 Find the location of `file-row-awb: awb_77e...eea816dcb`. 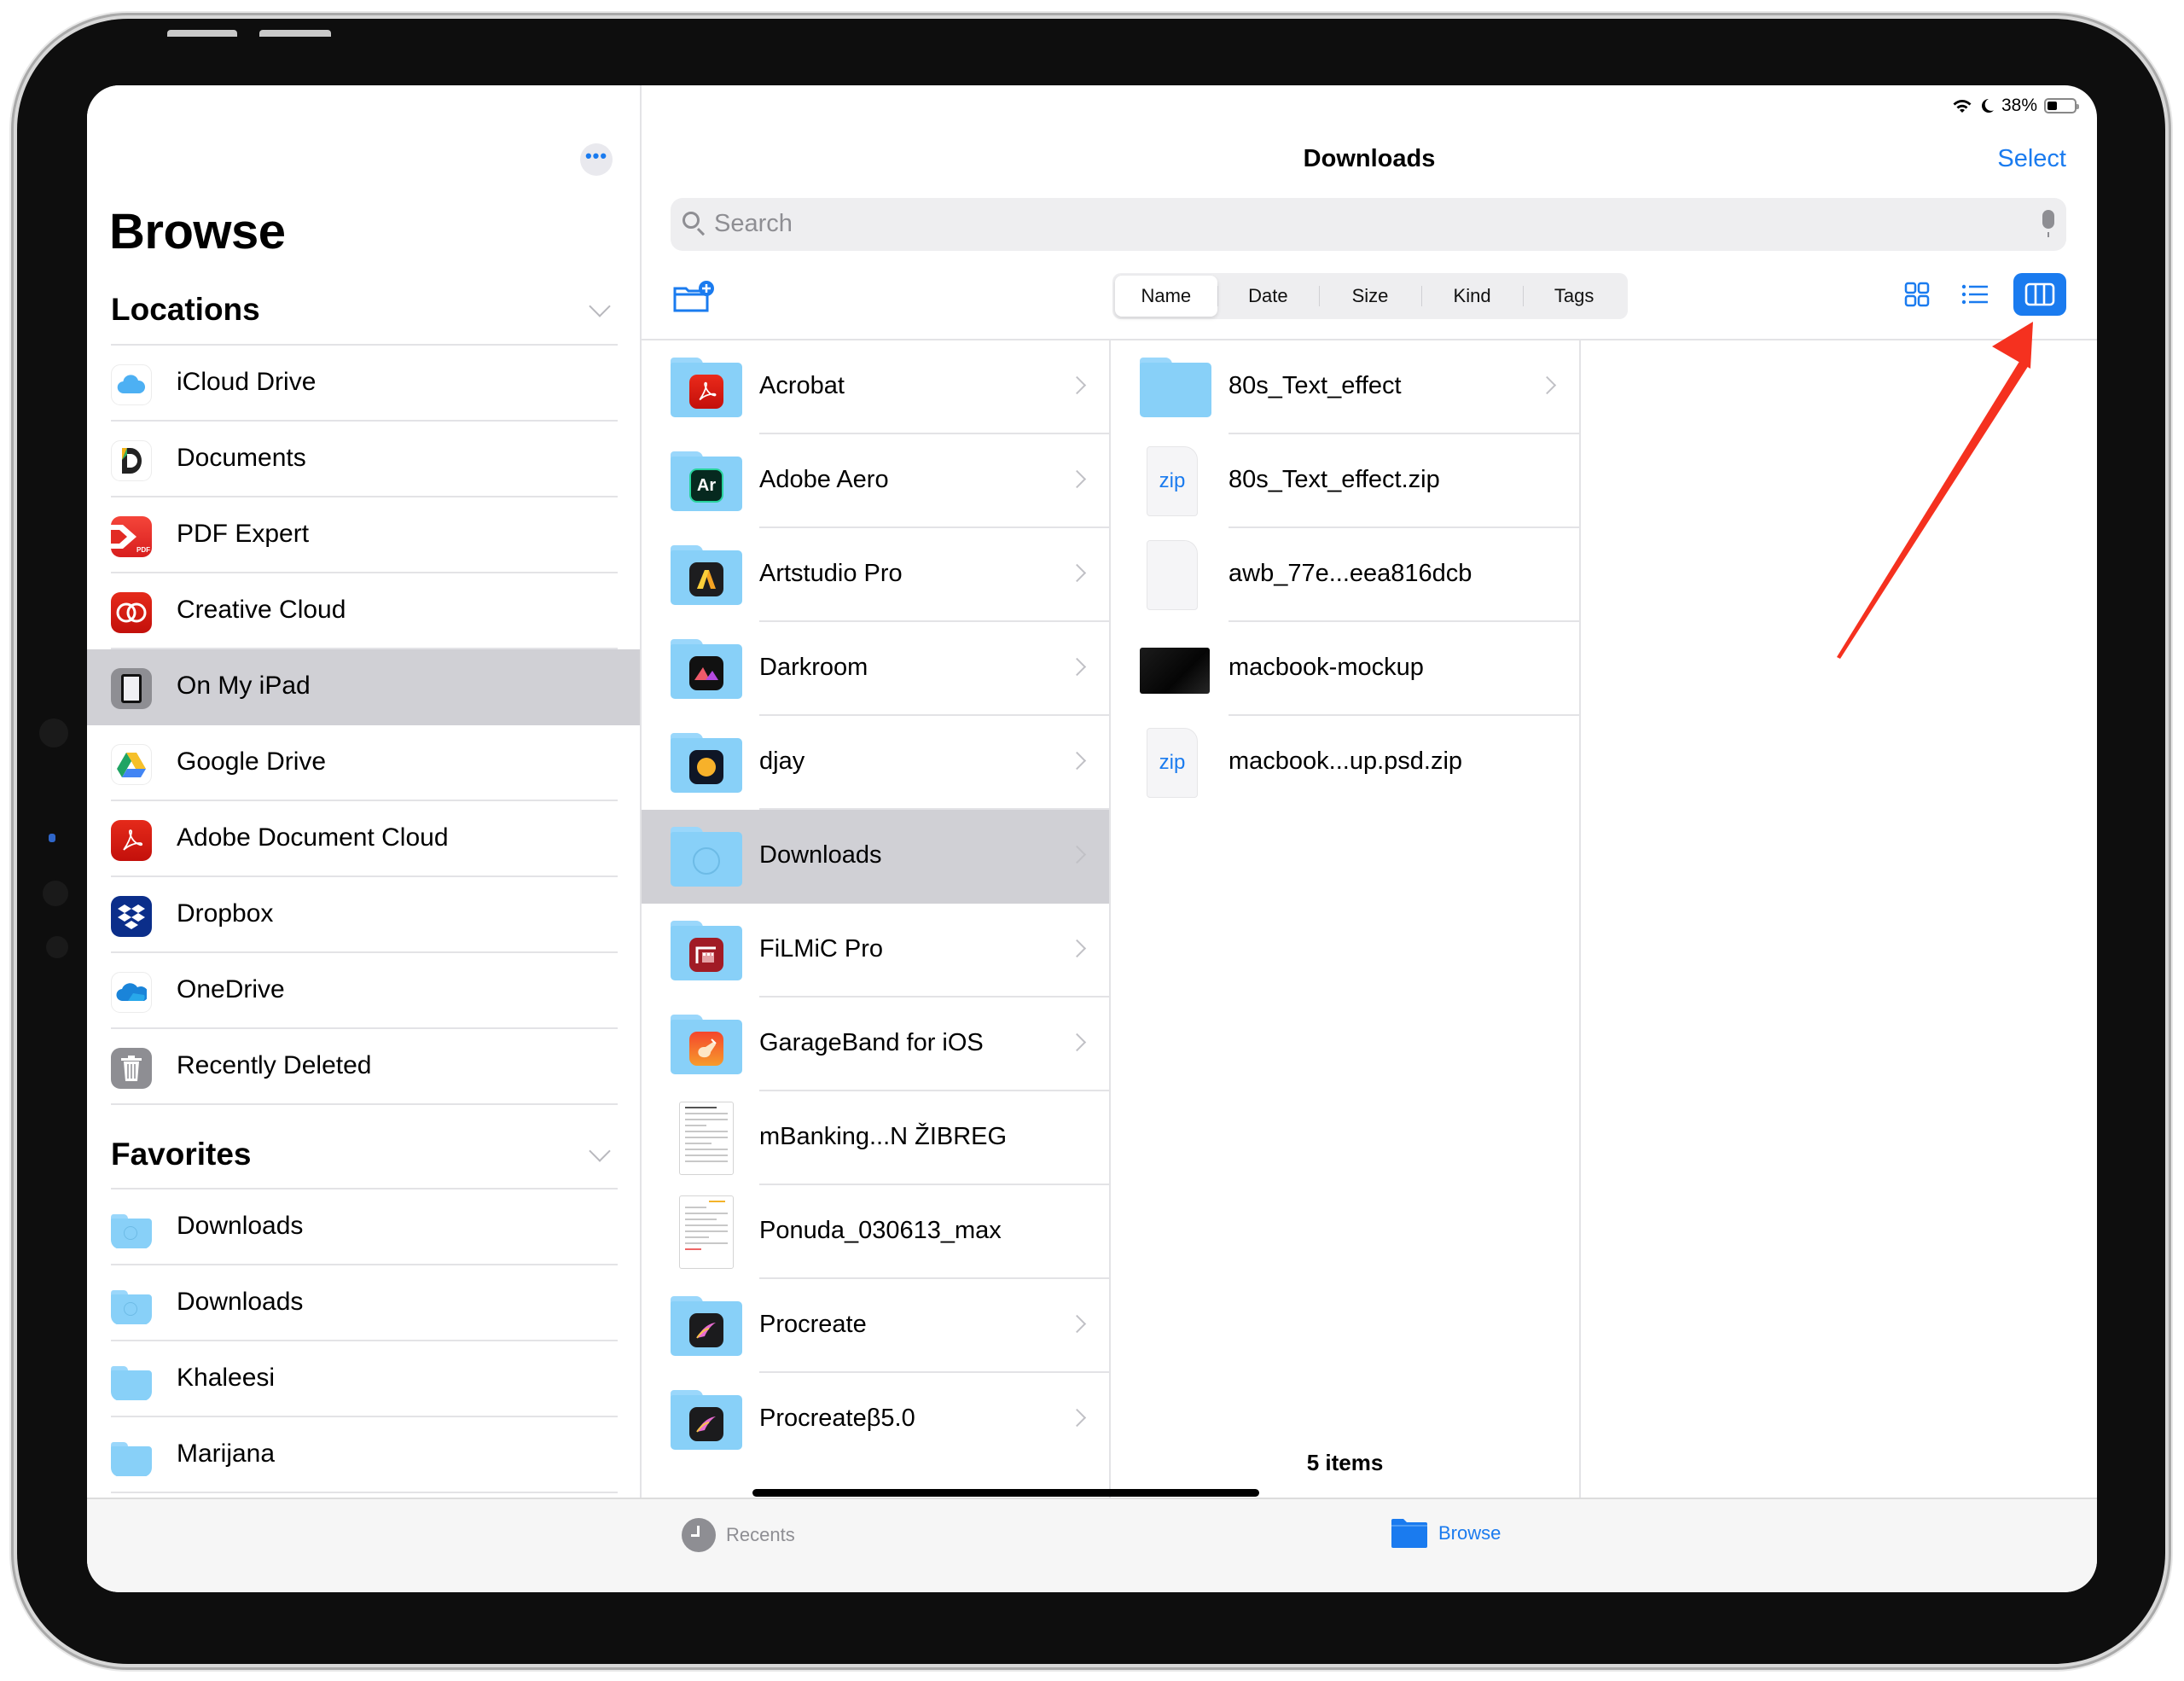

file-row-awb: awb_77e...eea816dcb is located at coordinates (1345, 575).